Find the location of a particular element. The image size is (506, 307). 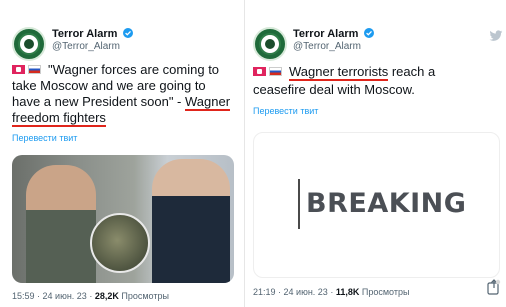

highlighted-text-freedom-fighters: freedom fighters is located at coordinates (59, 118).